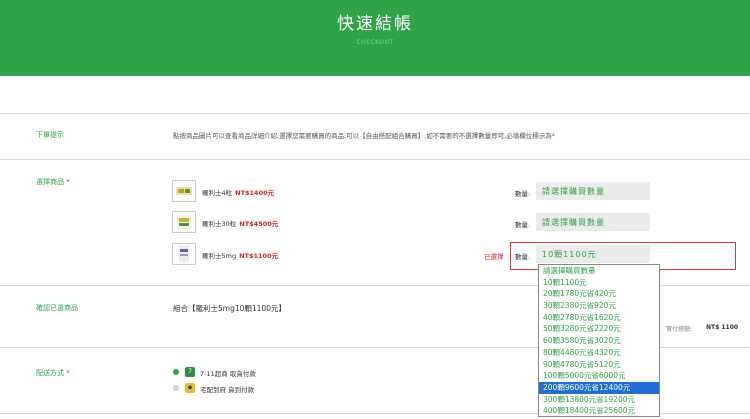 Image resolution: width=750 pixels, height=419 pixels. I want to click on product-name: 羅利士5mg NT$1100元, so click(240, 256).